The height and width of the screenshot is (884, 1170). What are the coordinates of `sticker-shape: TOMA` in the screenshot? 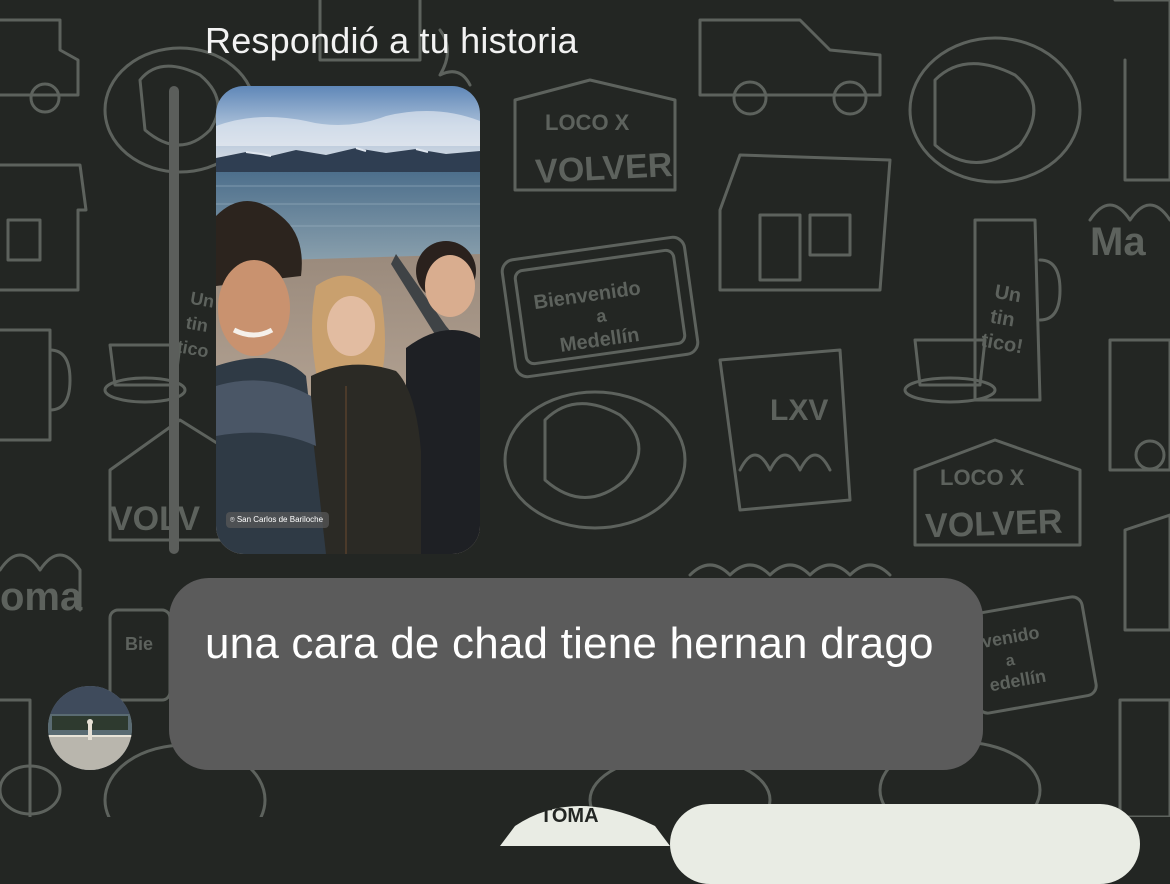 It's located at (585, 825).